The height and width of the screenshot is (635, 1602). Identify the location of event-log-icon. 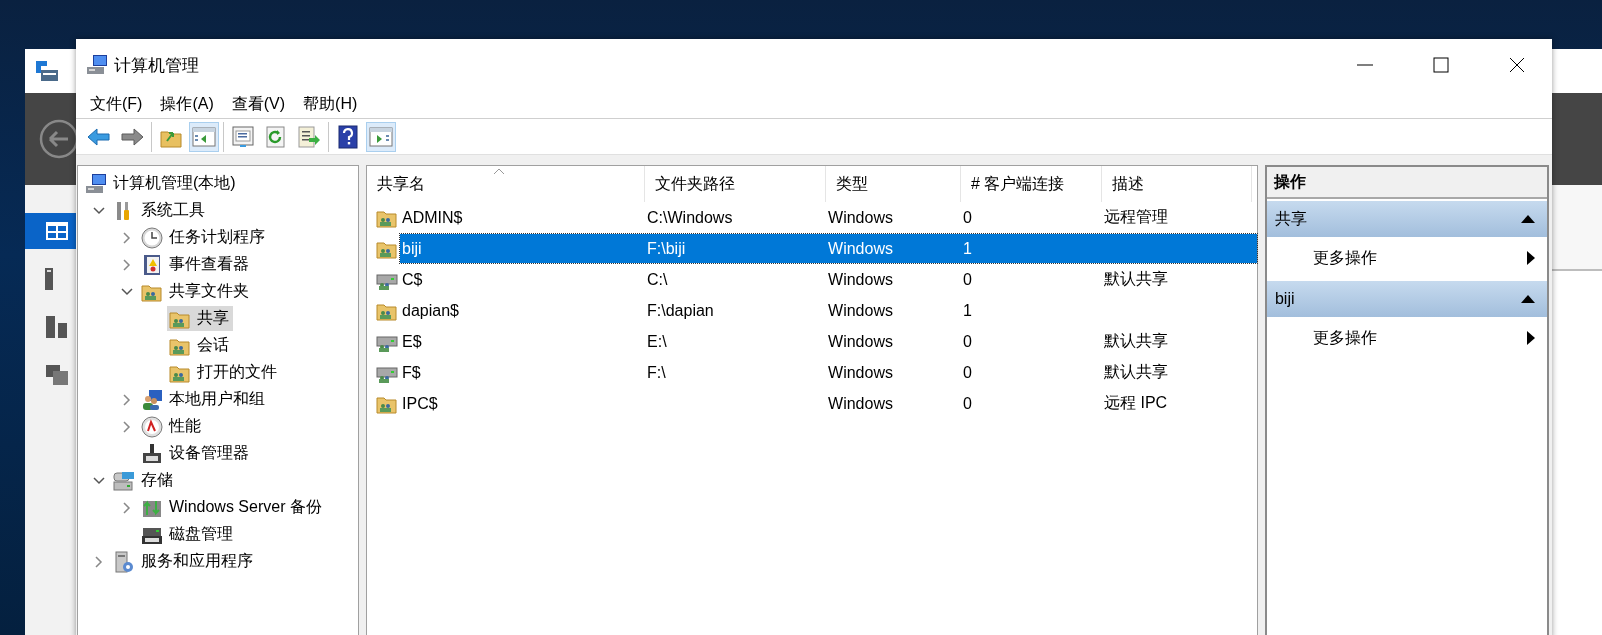
(152, 264).